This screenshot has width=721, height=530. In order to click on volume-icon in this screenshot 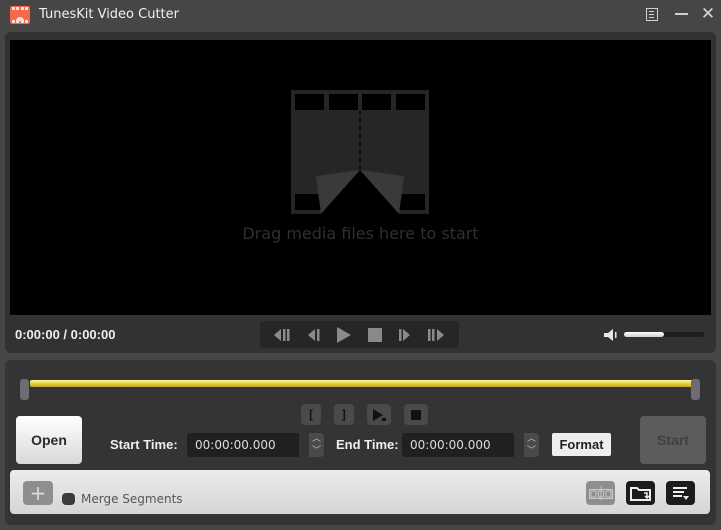, I will do `click(612, 335)`.